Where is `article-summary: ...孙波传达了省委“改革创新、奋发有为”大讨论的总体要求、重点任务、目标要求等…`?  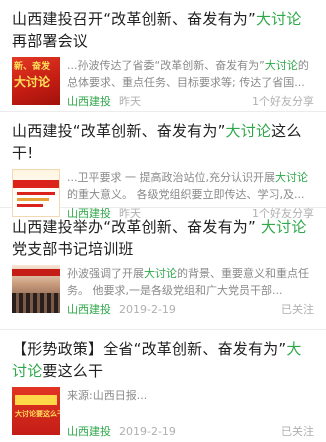
article-summary: ...孙波传达了省委“改革创新、奋发有为”大讨论的总体要求、重点任务、目标要求等… is located at coordinates (190, 74).